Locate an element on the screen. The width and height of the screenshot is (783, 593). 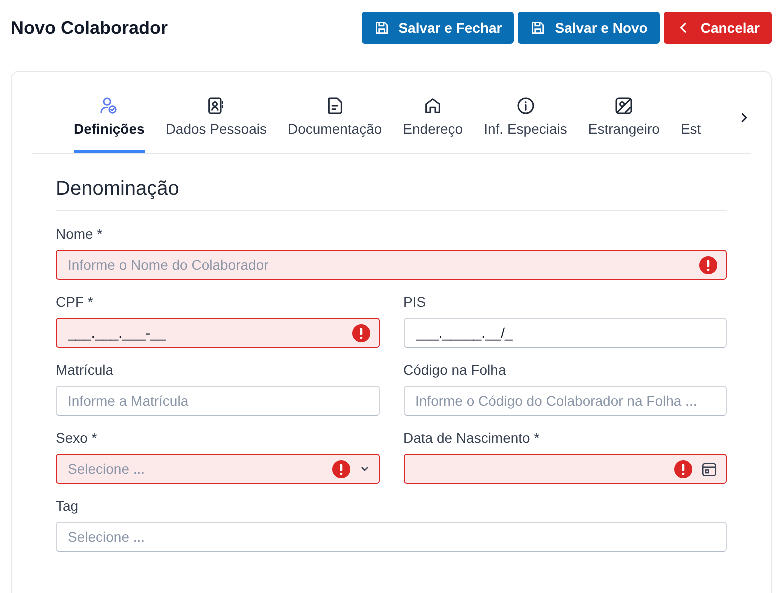
input-field: ___._____.__/_ is located at coordinates (565, 333).